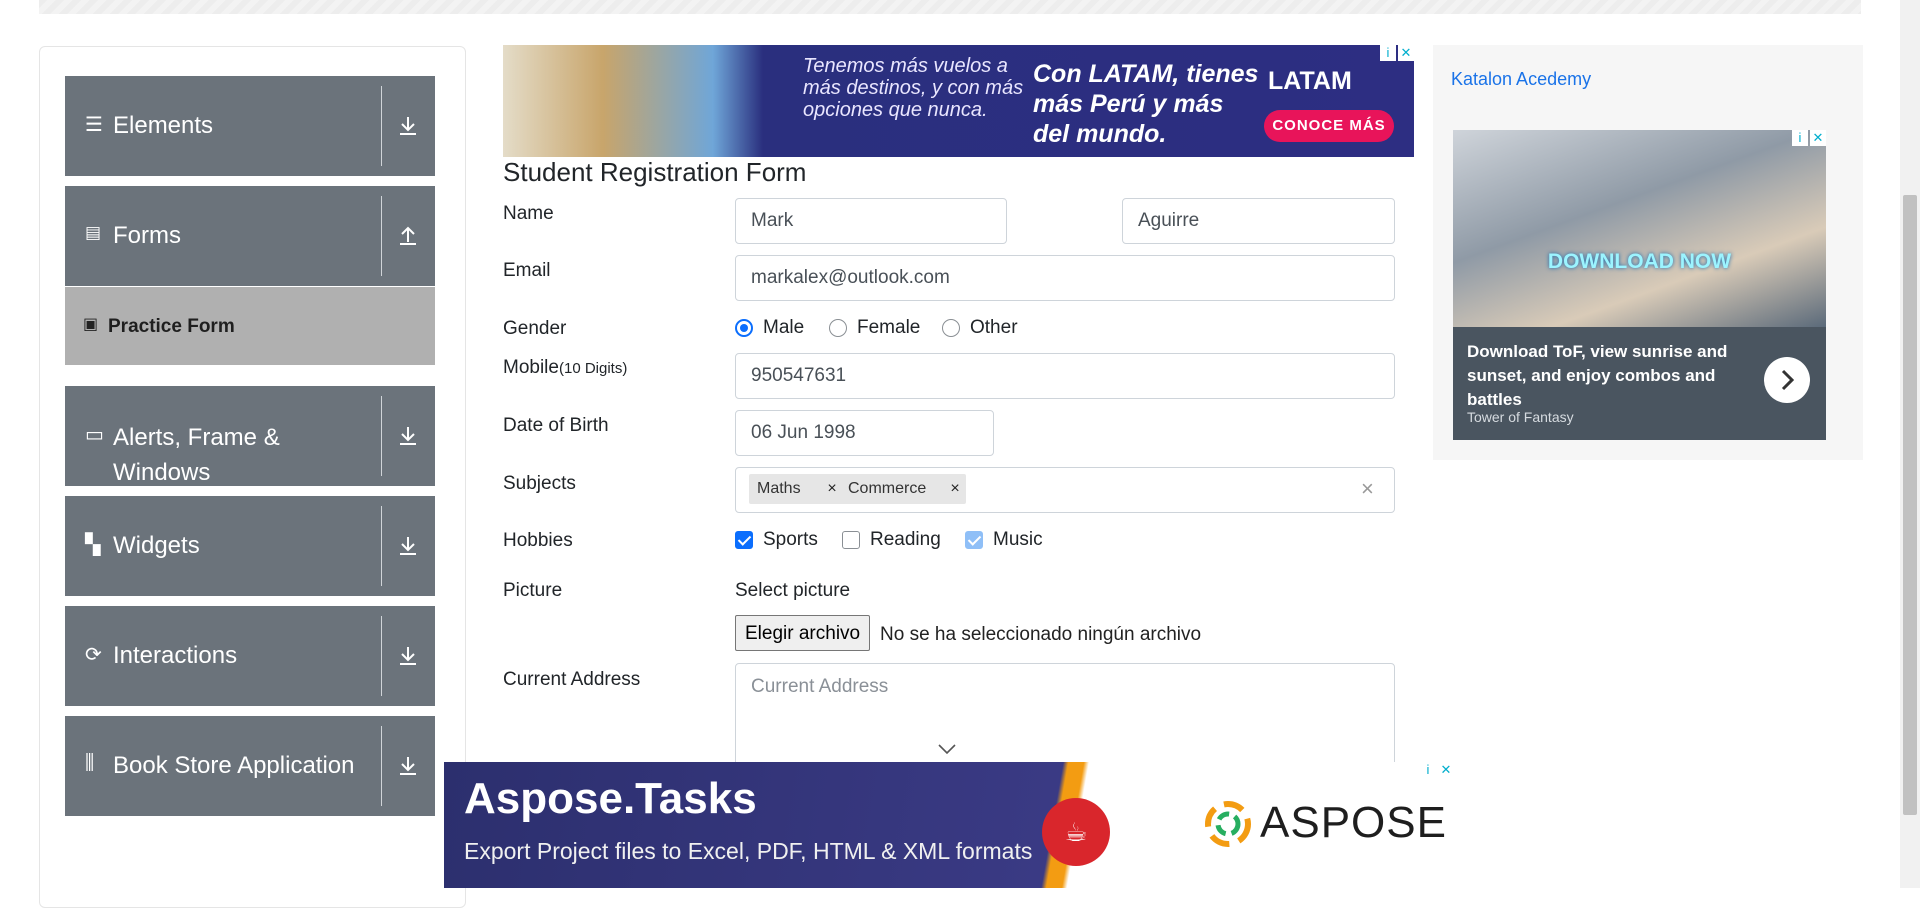 This screenshot has width=1920, height=908. What do you see at coordinates (889, 327) in the screenshot?
I see `radio-label: Female` at bounding box center [889, 327].